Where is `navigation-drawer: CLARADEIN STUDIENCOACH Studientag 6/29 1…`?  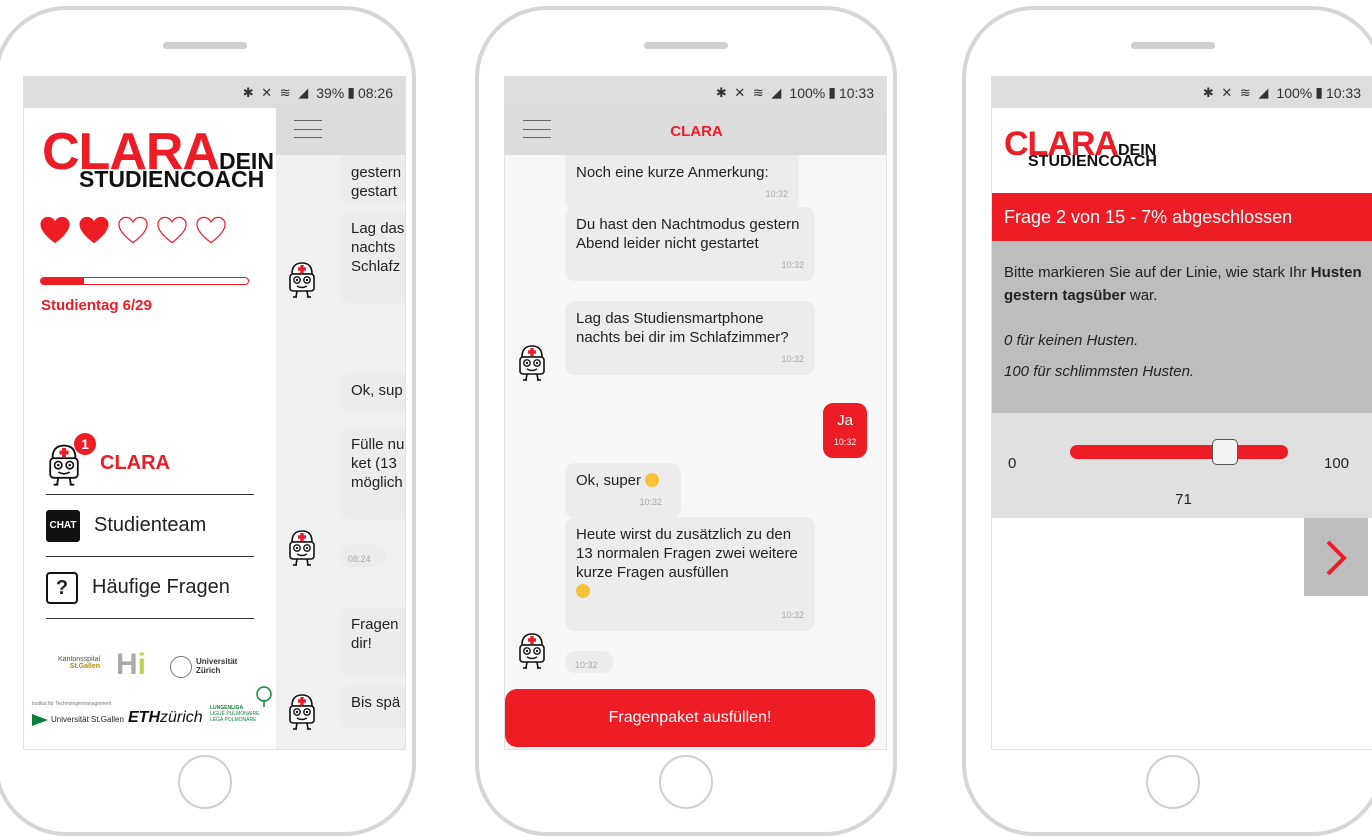 navigation-drawer: CLARADEIN STUDIENCOACH Studientag 6/29 1… is located at coordinates (150, 428).